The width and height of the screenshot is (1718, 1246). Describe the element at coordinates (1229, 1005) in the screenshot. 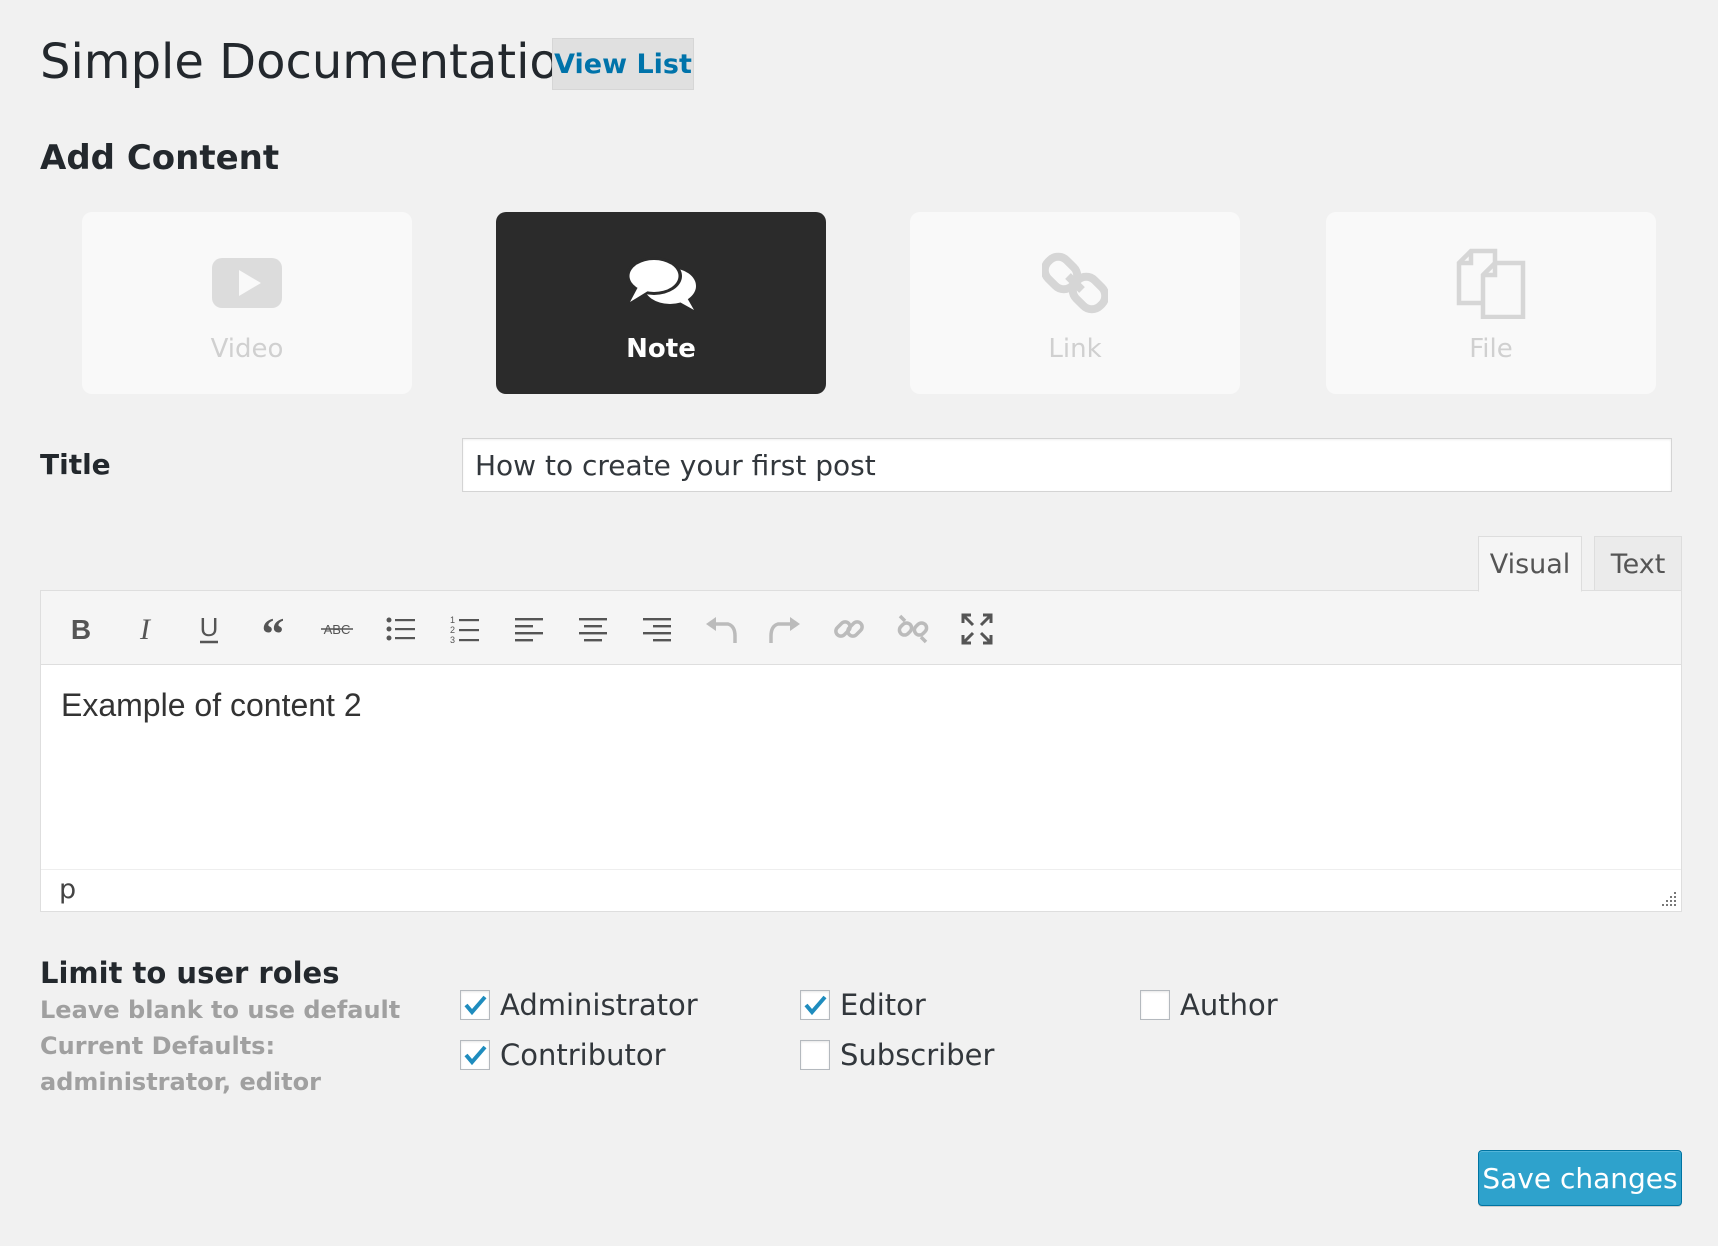

I see `role-label: Author` at that location.